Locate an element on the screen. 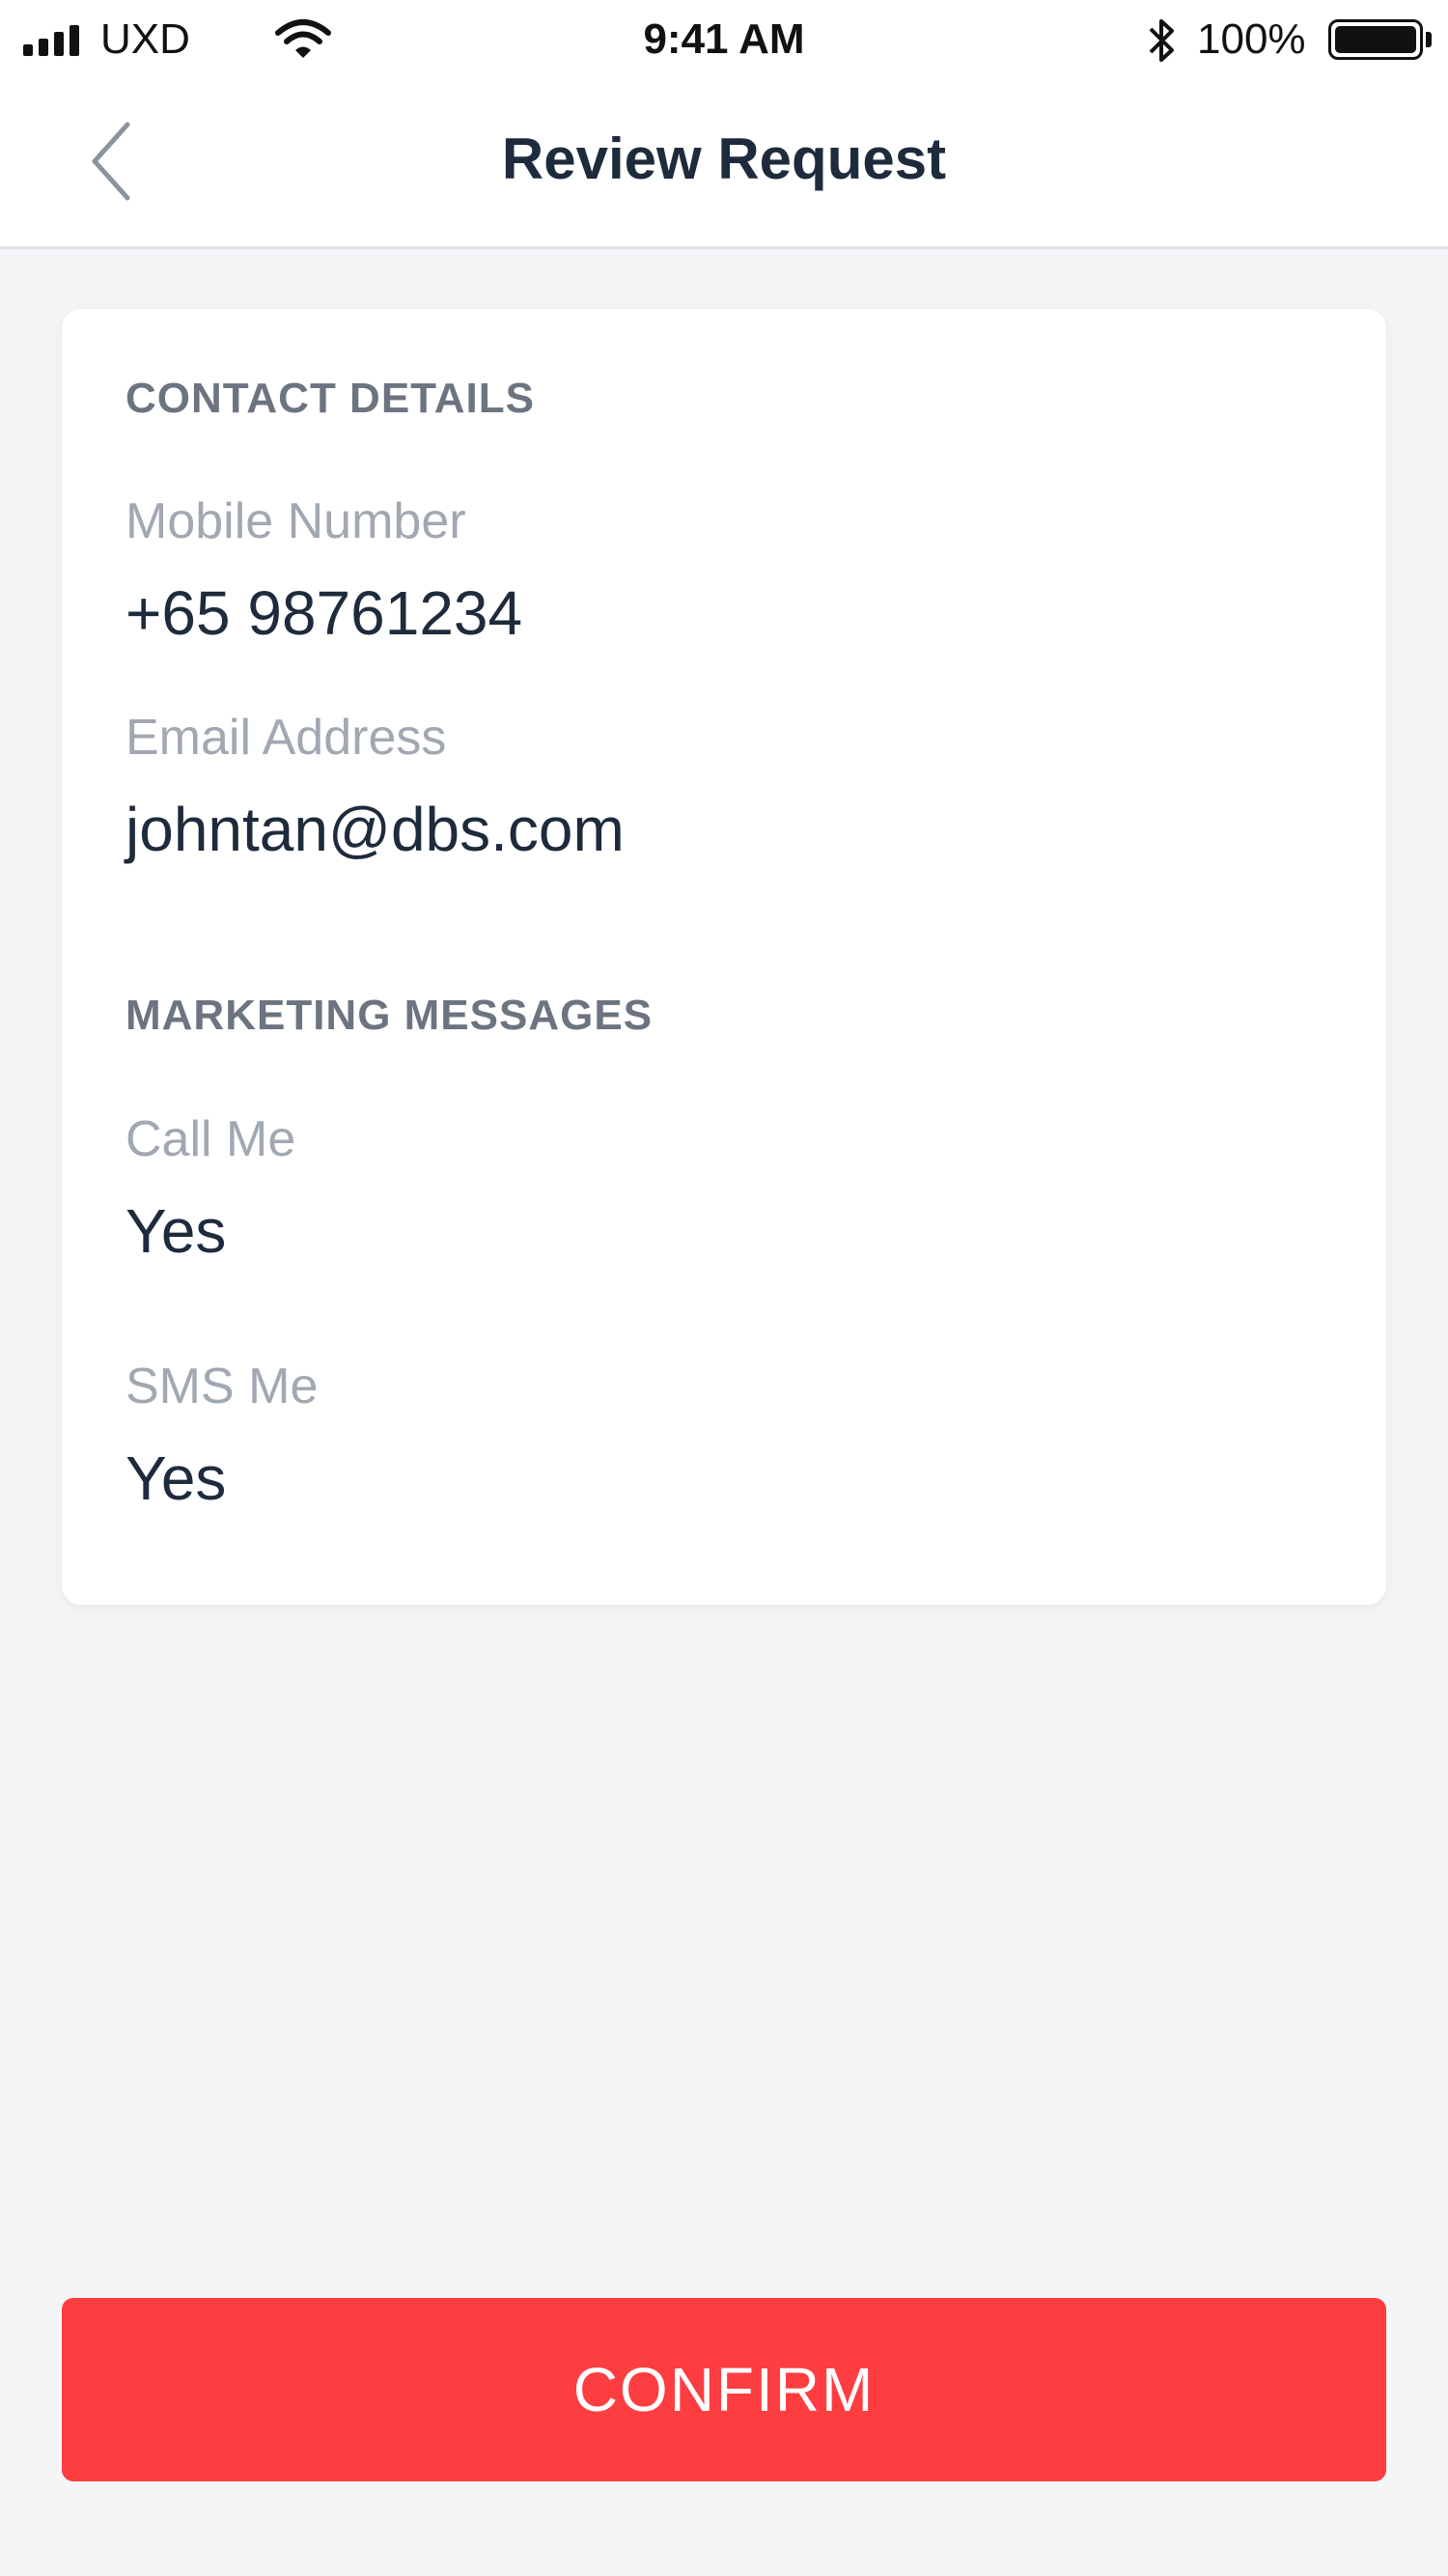  battery-tip is located at coordinates (1429, 40).